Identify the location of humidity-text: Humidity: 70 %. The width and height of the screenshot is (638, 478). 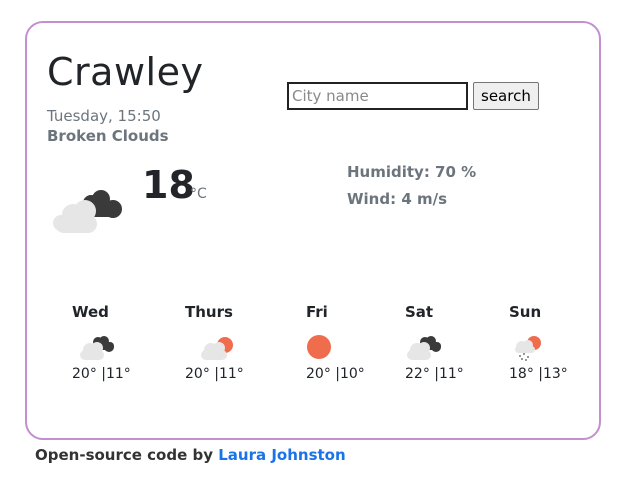
(412, 172).